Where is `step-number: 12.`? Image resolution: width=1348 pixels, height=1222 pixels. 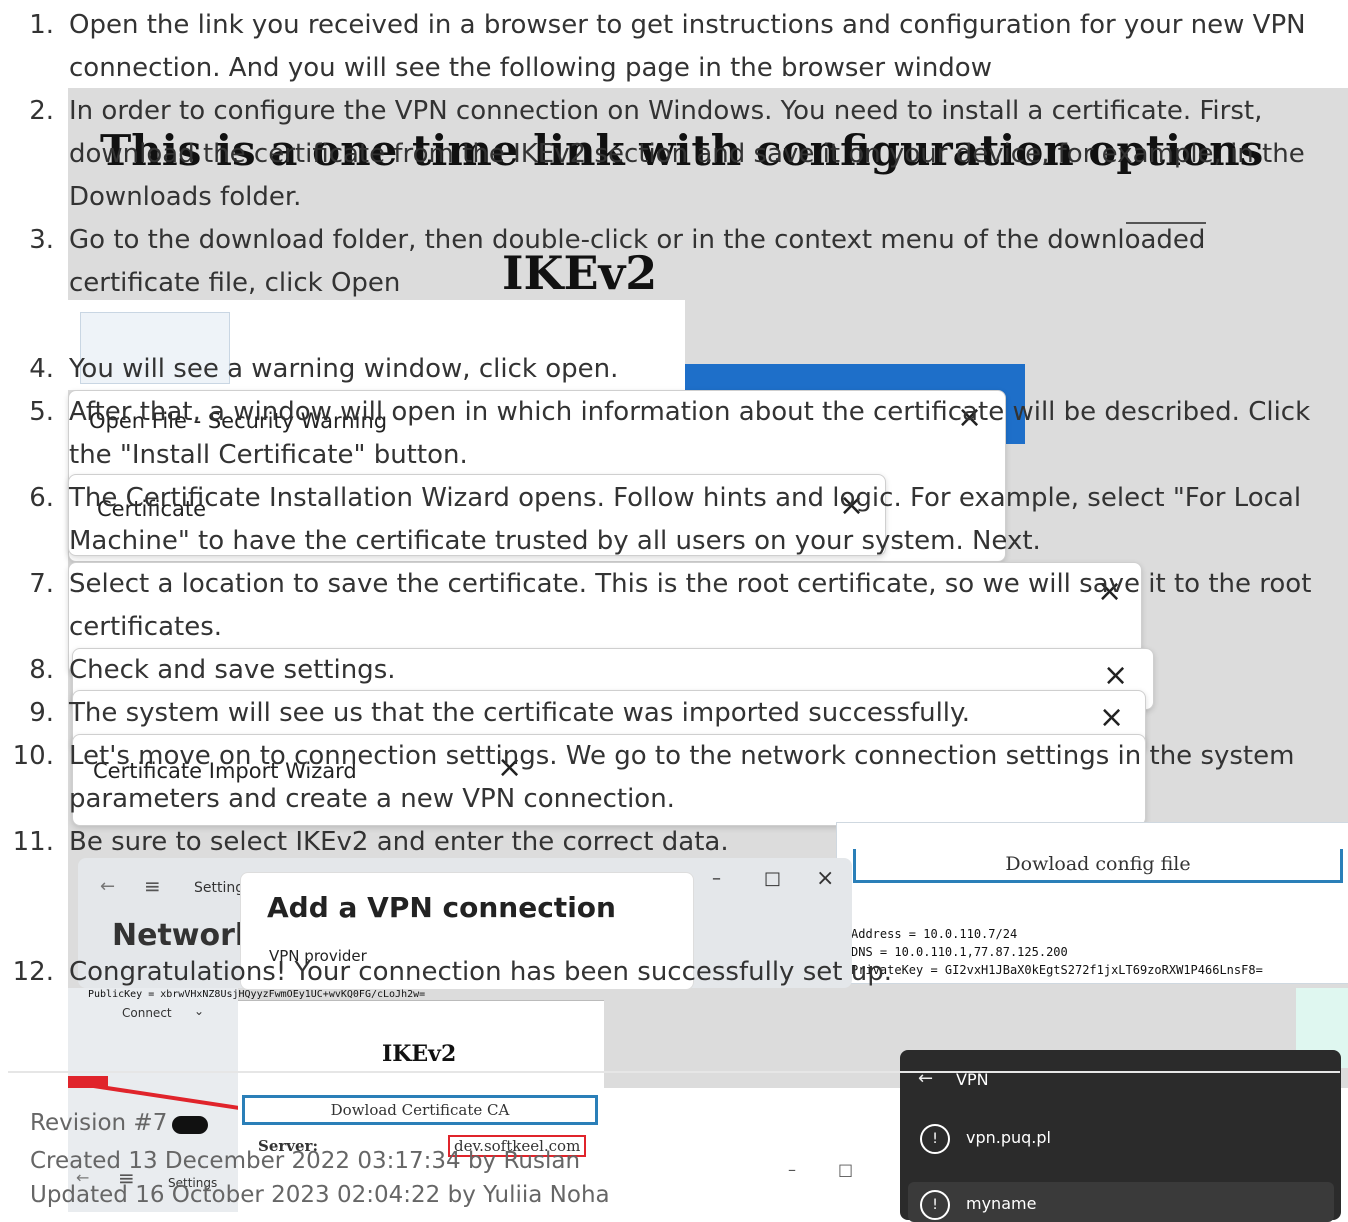
step-number: 12. is located at coordinates (33, 972).